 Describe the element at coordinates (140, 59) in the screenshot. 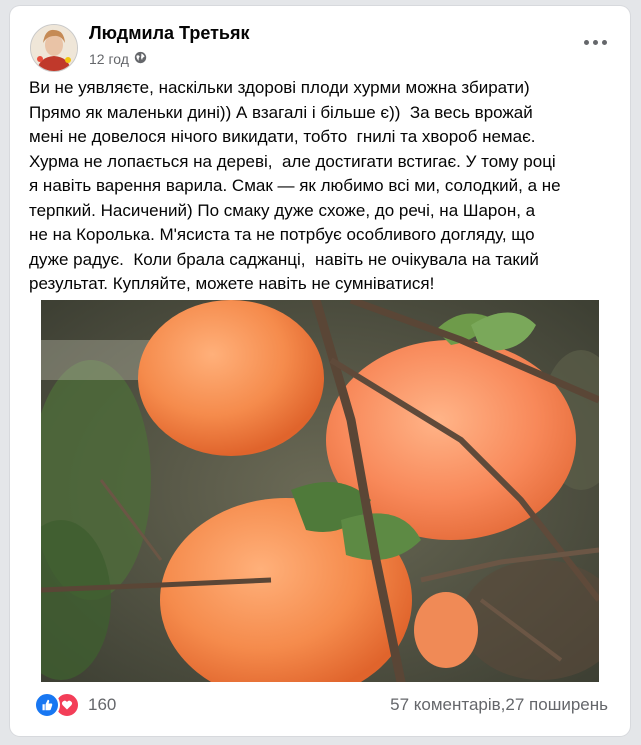

I see `globe-icon` at that location.